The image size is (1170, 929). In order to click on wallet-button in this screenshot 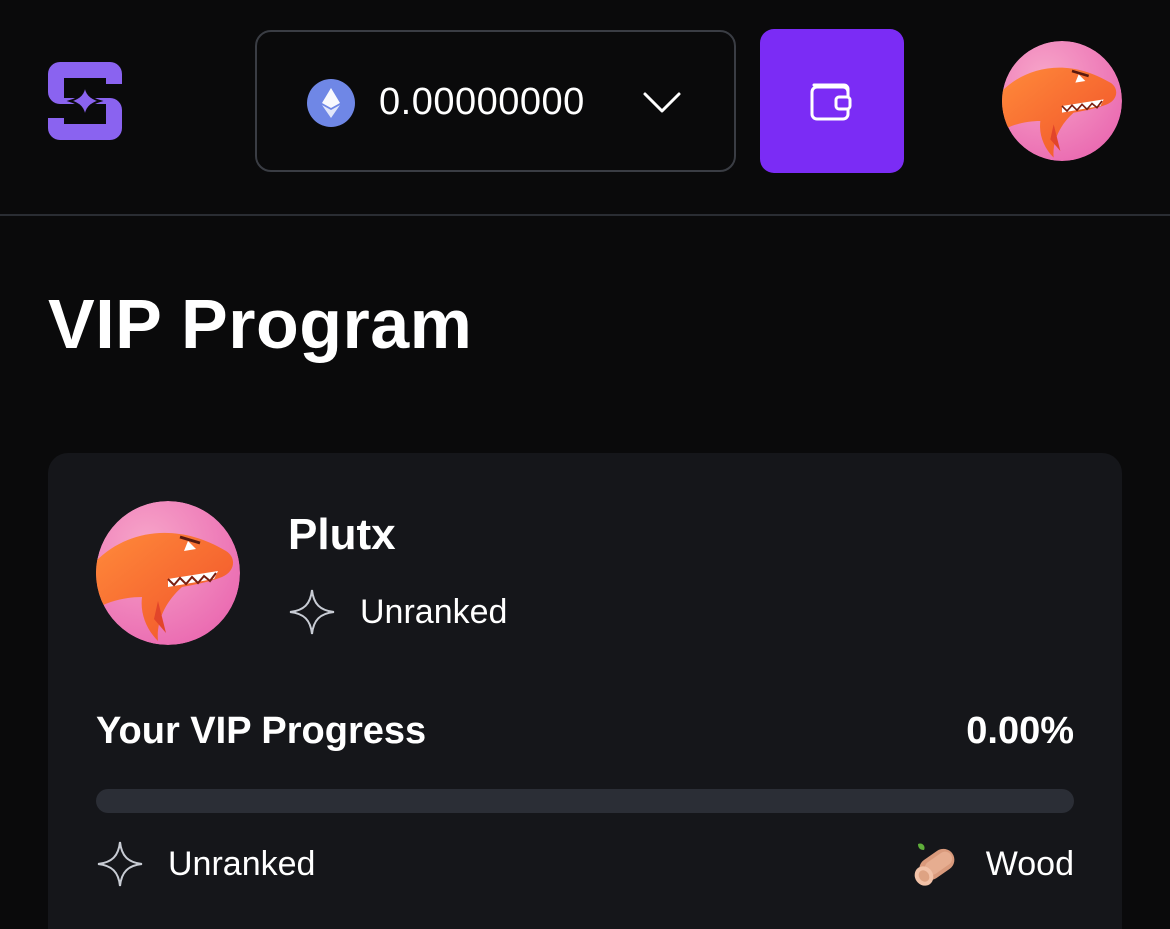, I will do `click(832, 101)`.